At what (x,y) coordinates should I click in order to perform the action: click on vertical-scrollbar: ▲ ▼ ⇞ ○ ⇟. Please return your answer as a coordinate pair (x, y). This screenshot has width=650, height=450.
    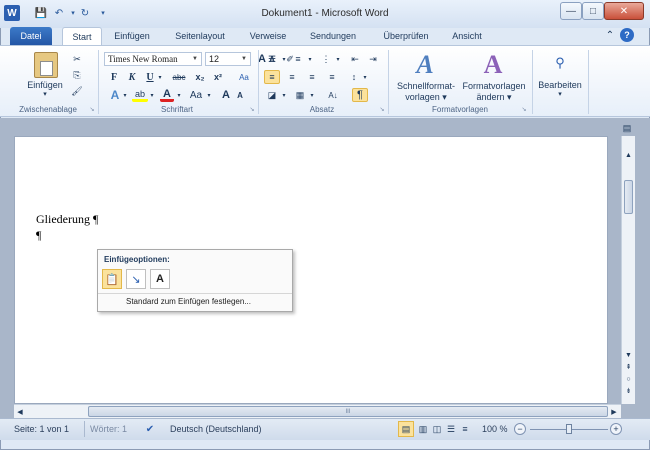
    Looking at the image, I should click on (628, 270).